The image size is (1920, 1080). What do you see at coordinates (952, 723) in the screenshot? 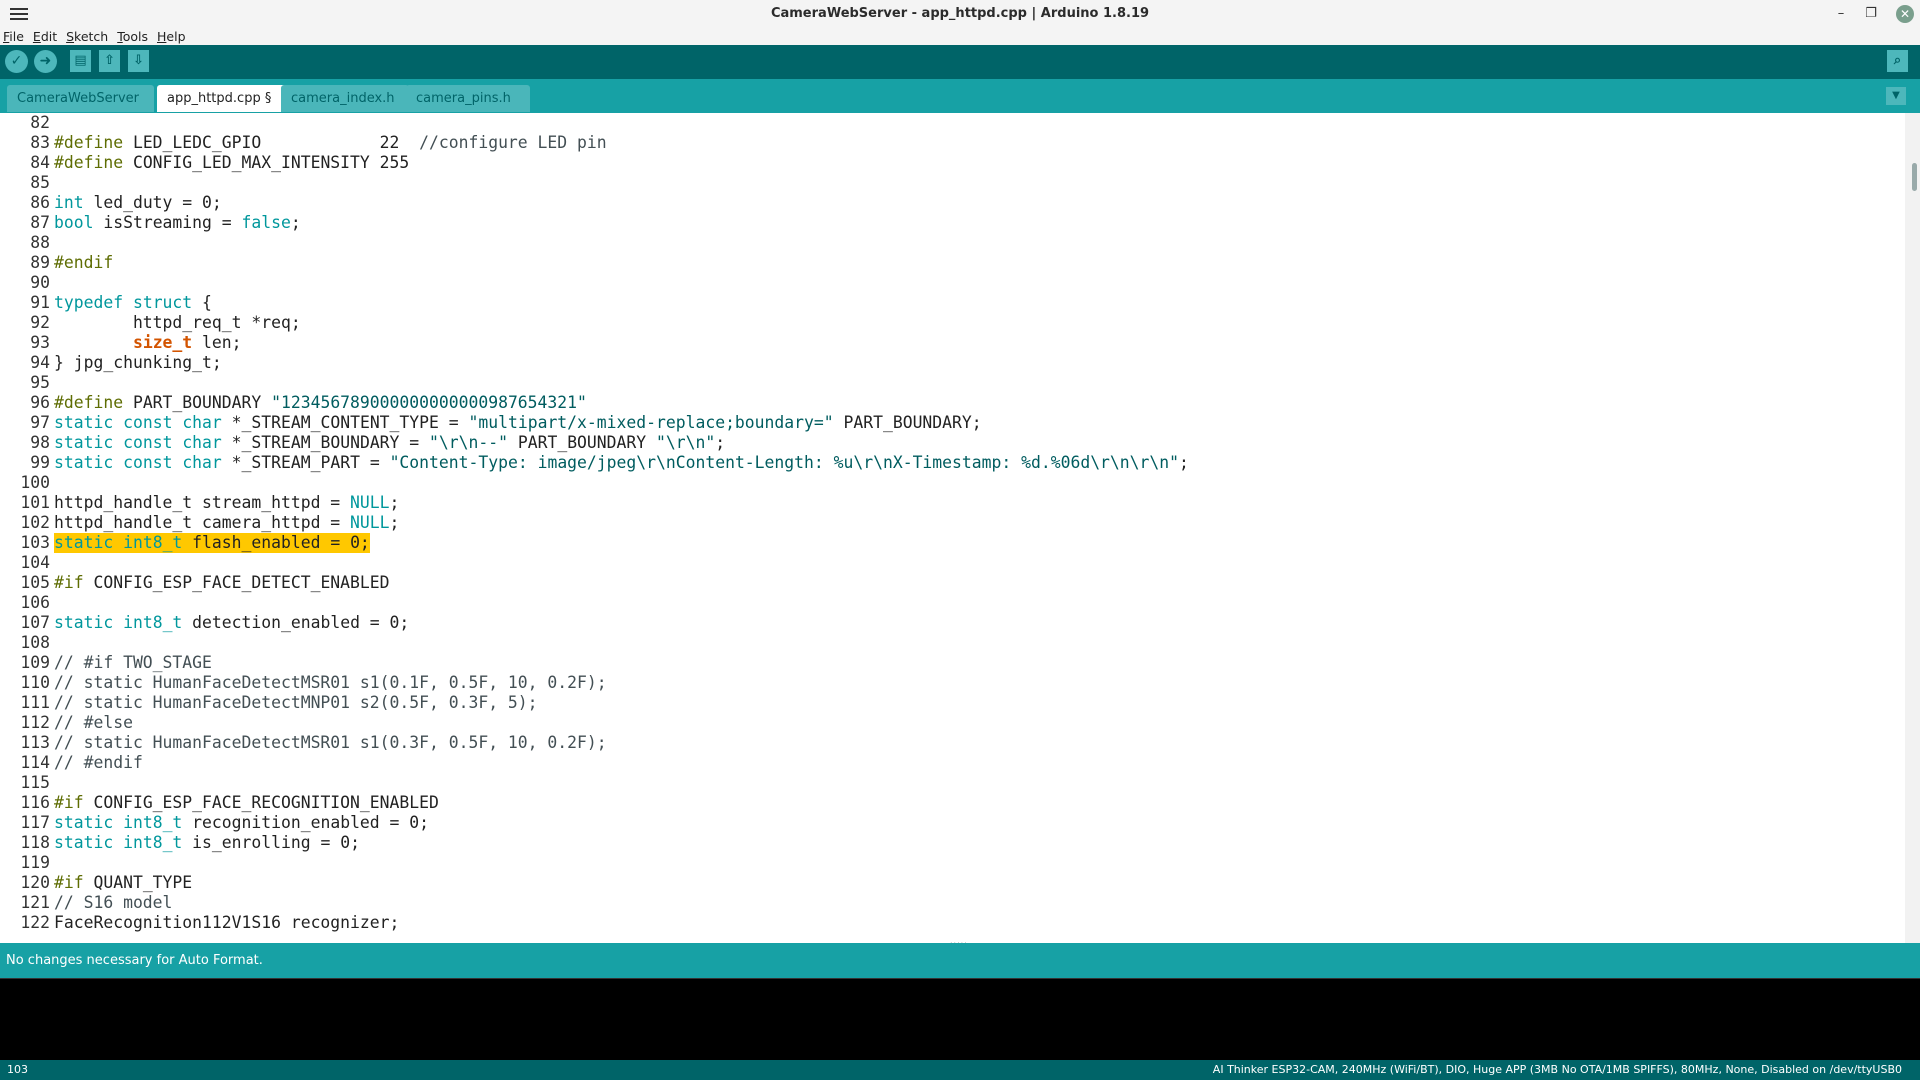
I see `code-line: 112// #else` at bounding box center [952, 723].